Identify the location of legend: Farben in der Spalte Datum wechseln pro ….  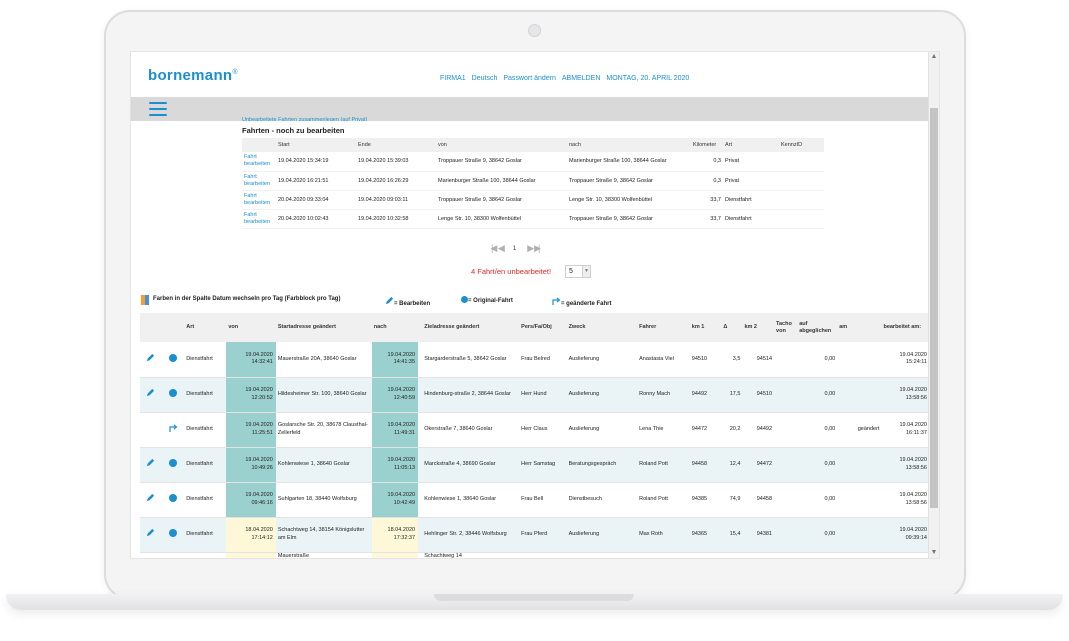
(531, 301).